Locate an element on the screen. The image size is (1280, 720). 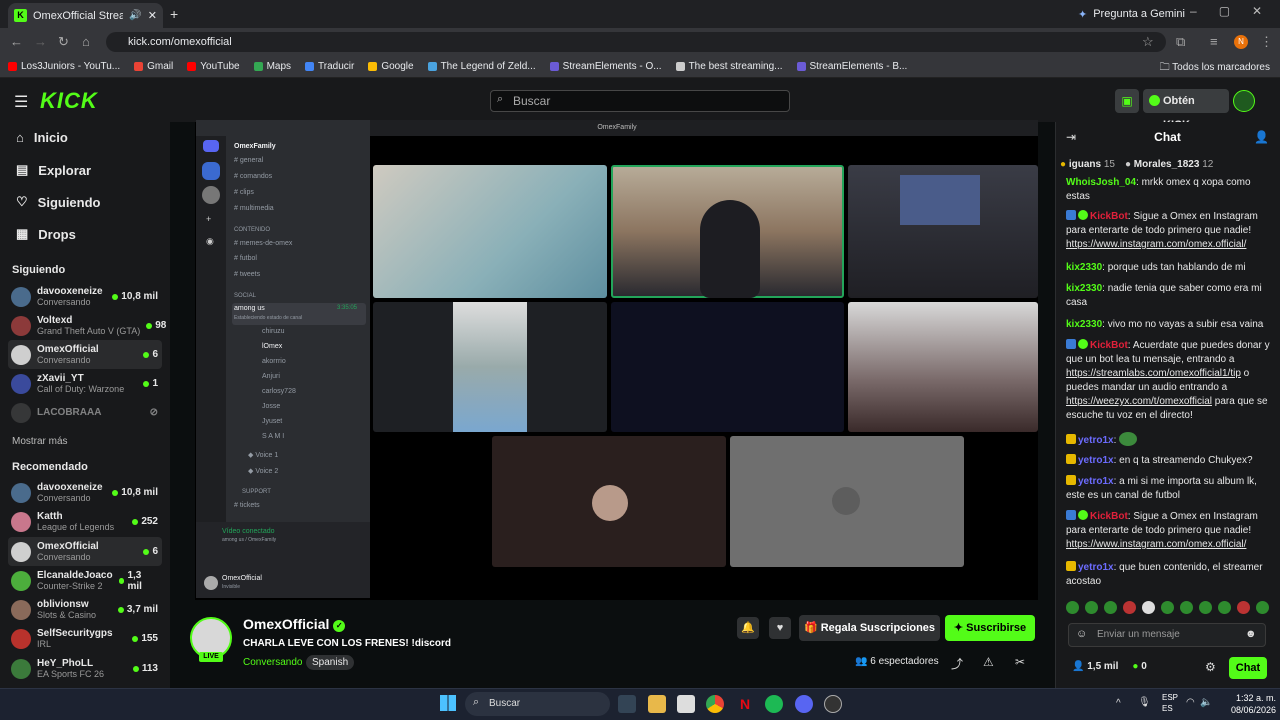
nav-explorar: ▤ Explorar is located at coordinates (53, 170).